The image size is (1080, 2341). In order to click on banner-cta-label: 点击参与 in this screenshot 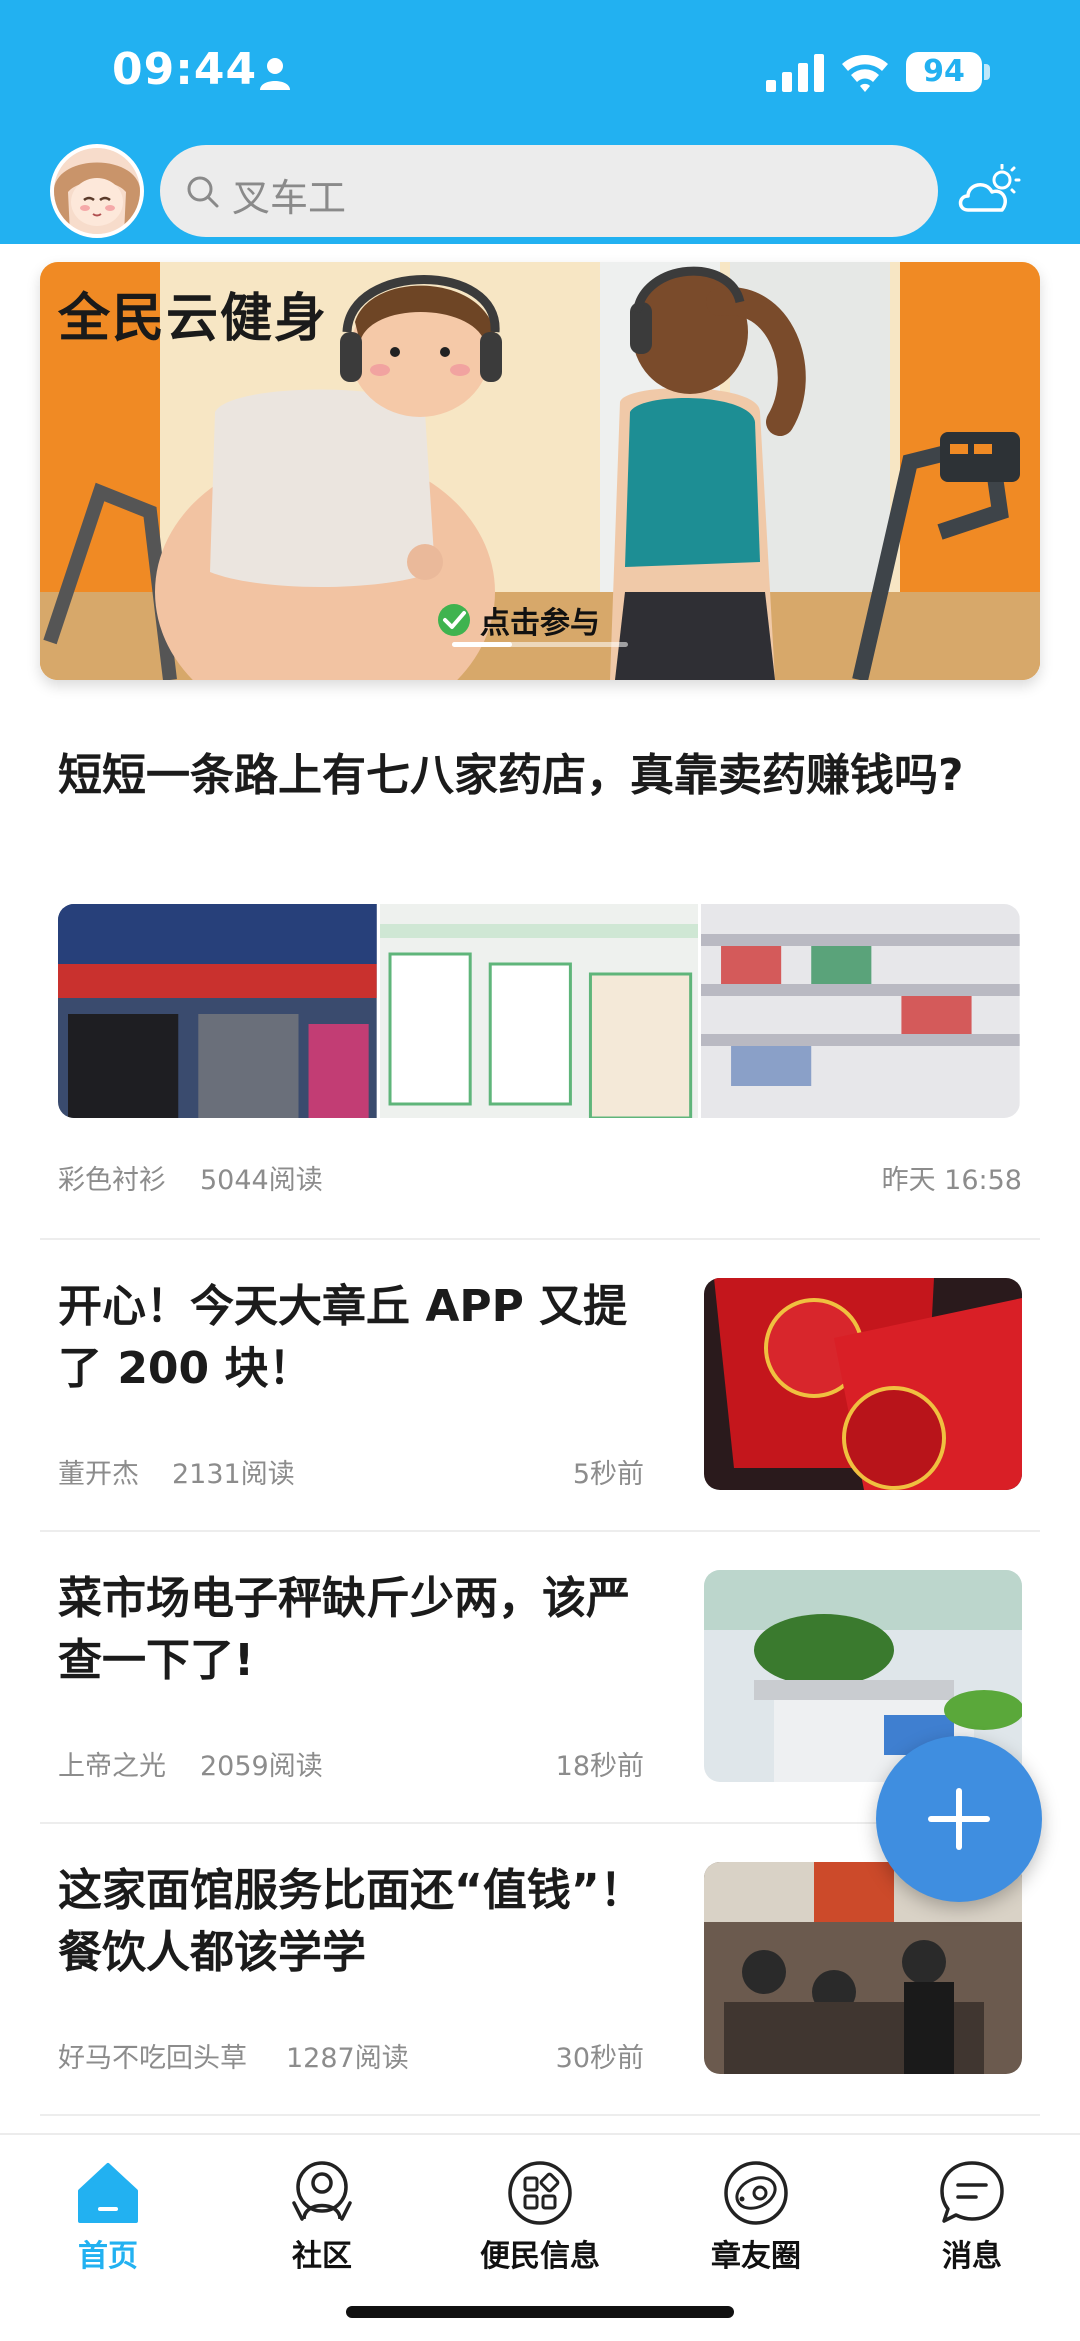, I will do `click(540, 623)`.